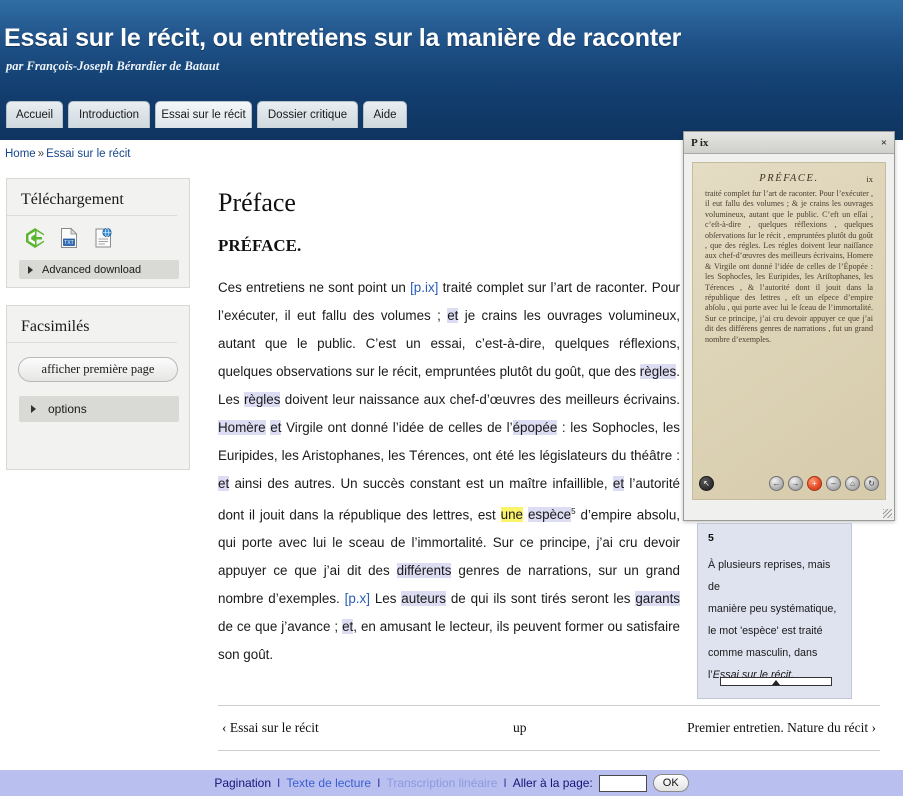  What do you see at coordinates (397, 427) in the screenshot?
I see `text-run: Virgile ont donné l’idée de celles de l’` at bounding box center [397, 427].